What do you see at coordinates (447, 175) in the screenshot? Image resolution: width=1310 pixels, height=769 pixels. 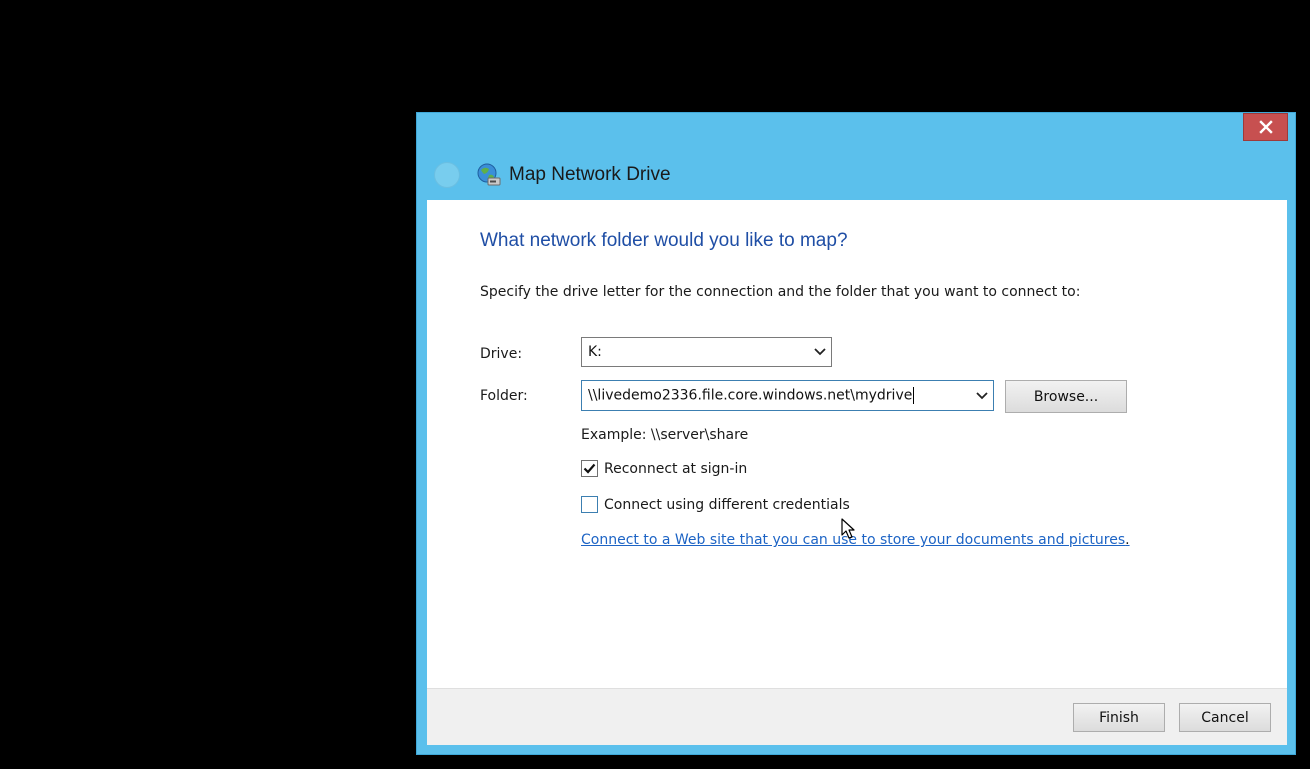 I see `back-button` at bounding box center [447, 175].